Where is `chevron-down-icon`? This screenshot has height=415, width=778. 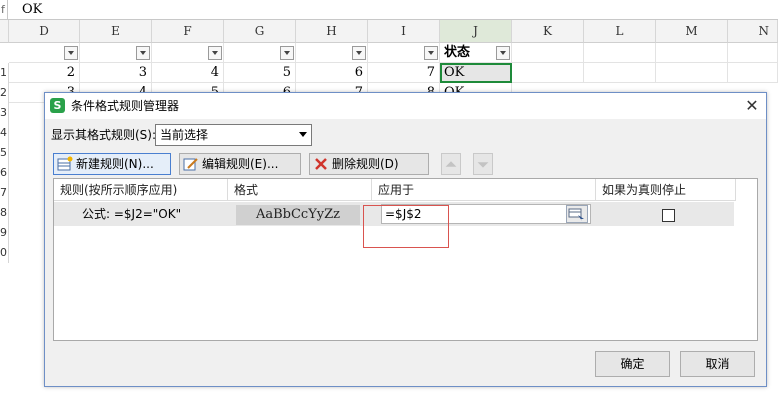
chevron-down-icon is located at coordinates (303, 134).